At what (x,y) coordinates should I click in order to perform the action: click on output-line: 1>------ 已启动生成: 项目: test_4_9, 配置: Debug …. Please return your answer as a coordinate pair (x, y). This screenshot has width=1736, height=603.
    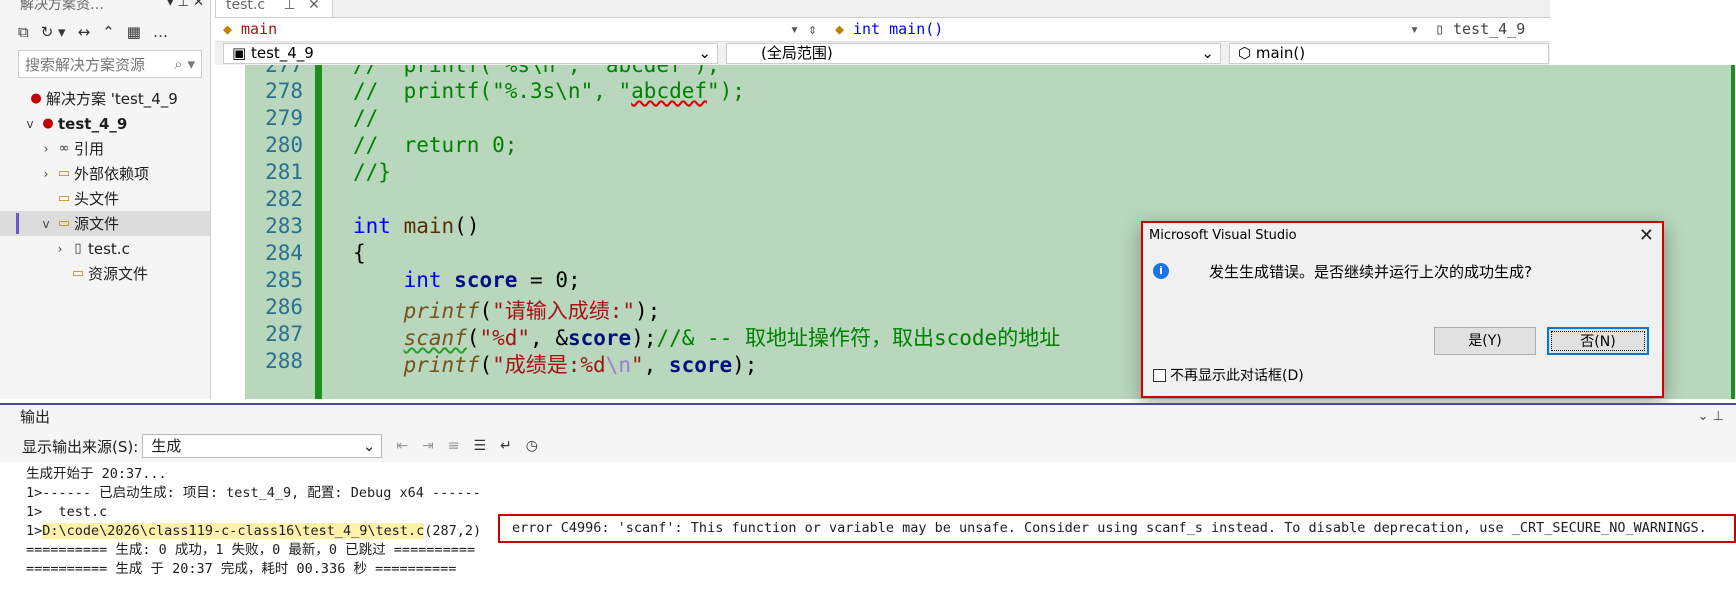
    Looking at the image, I should click on (253, 493).